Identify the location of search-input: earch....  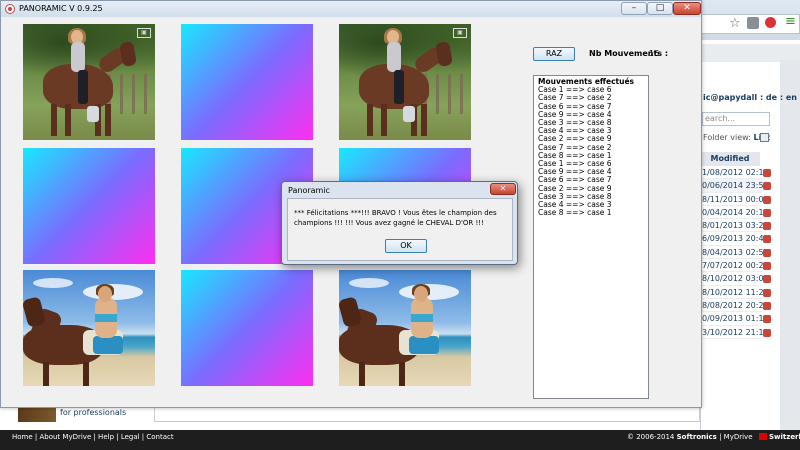
(736, 119).